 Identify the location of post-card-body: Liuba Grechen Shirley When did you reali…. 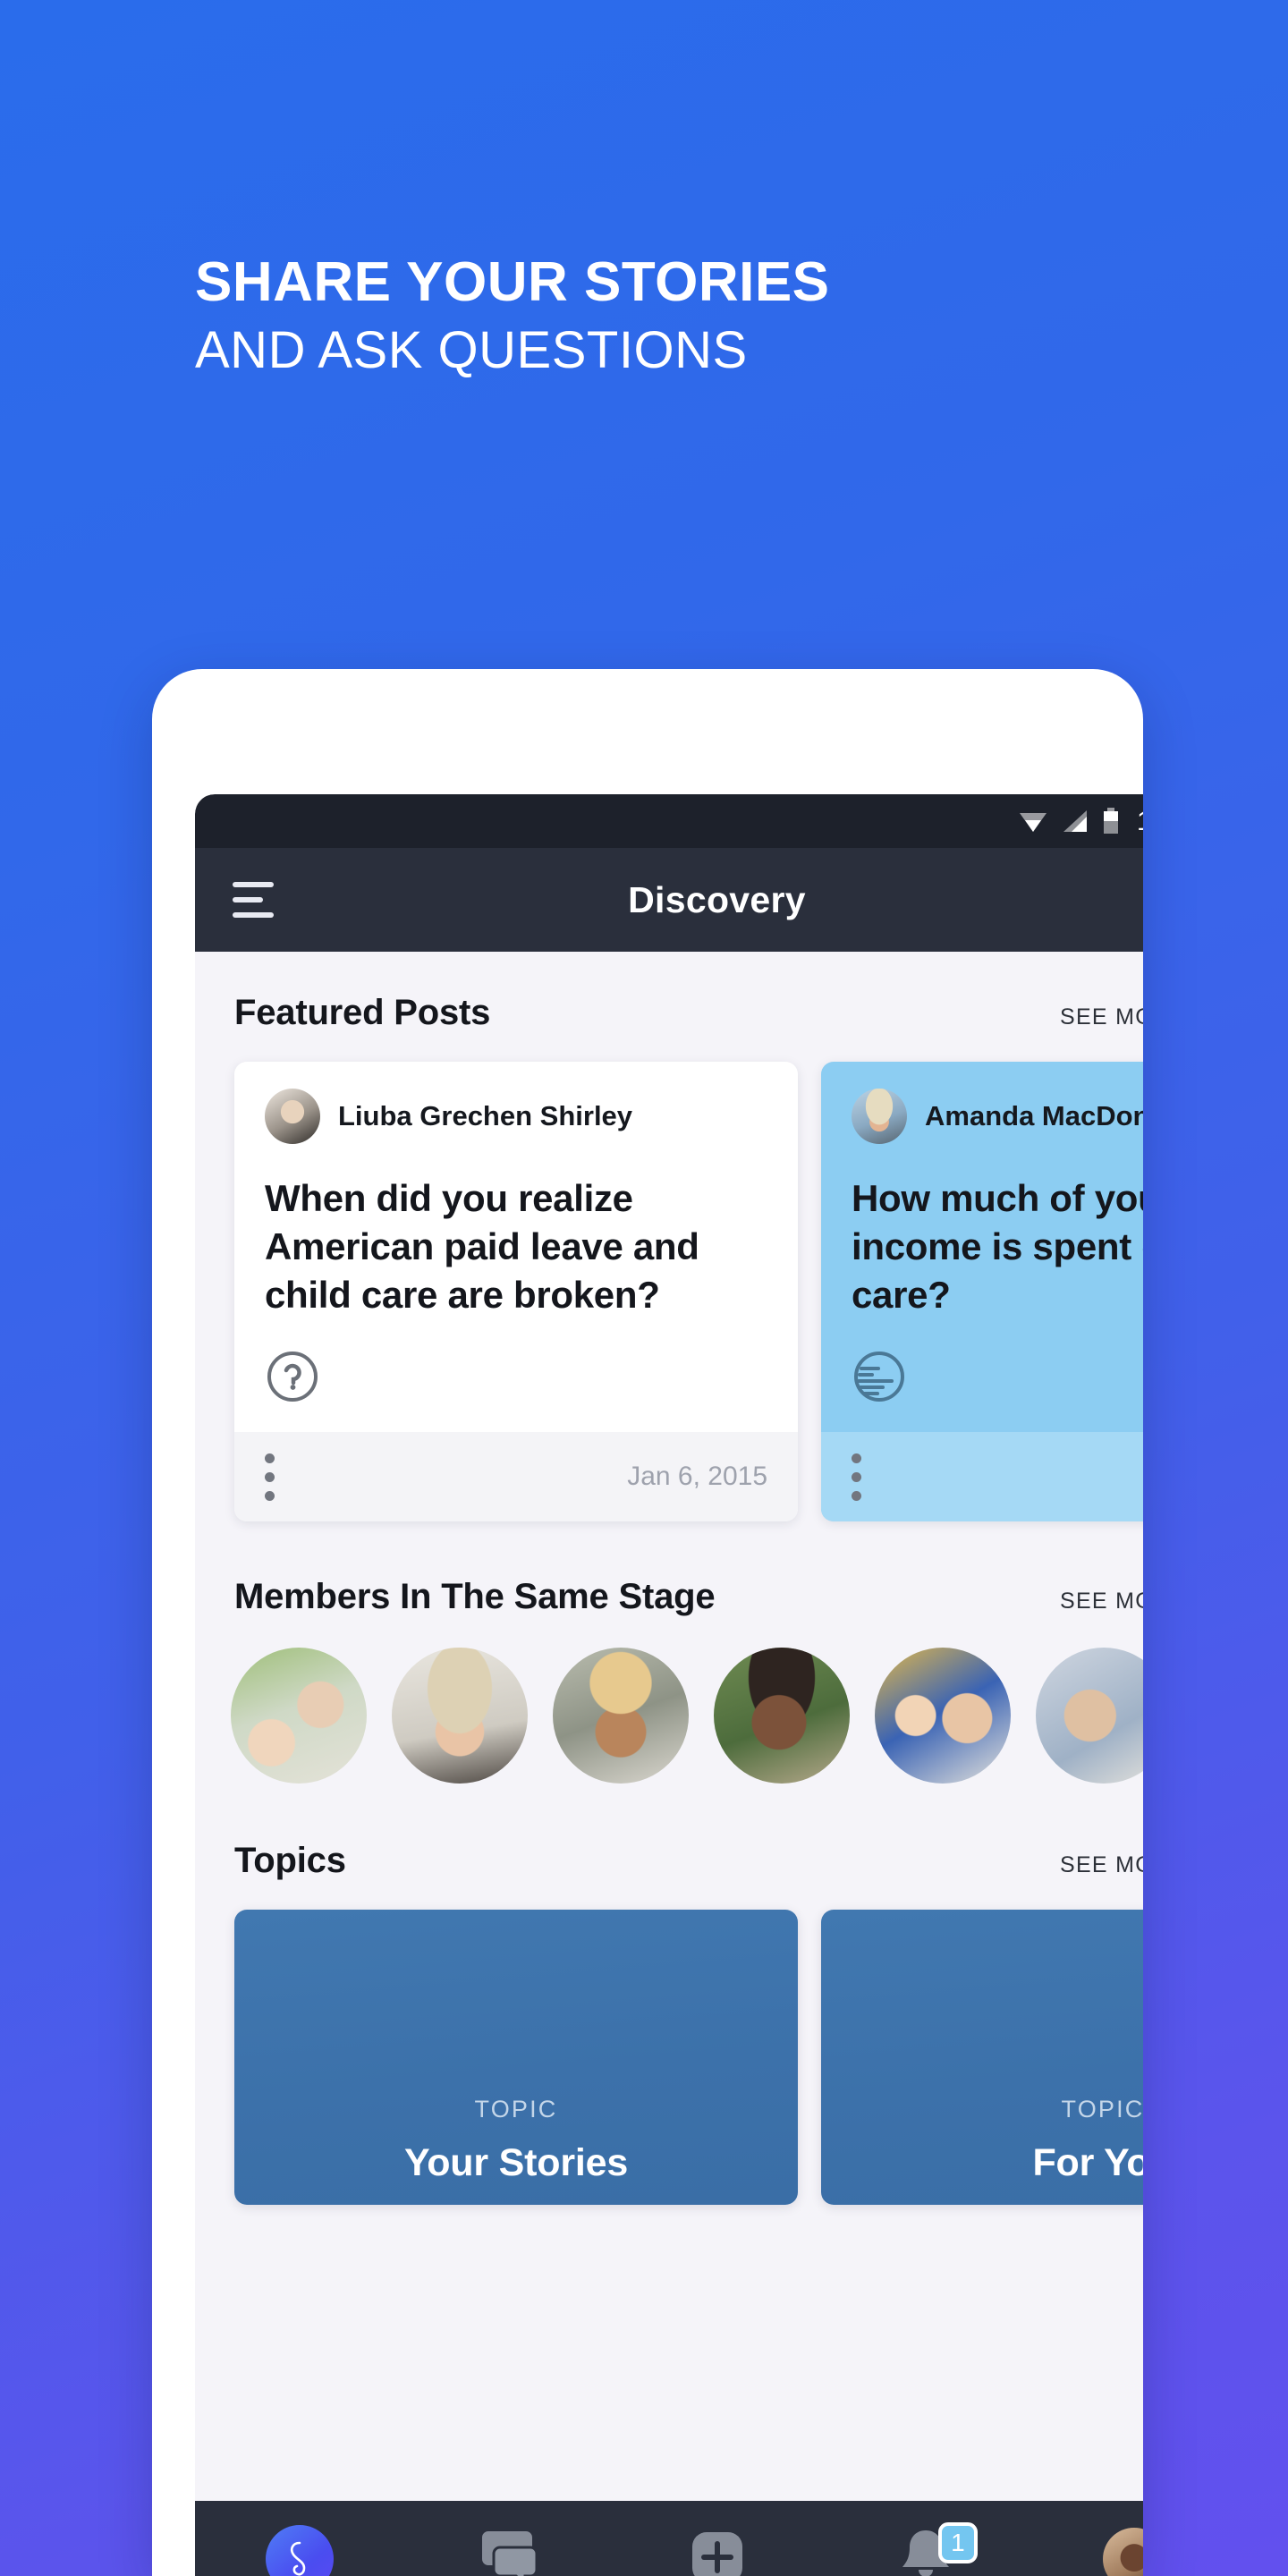
(516, 1247).